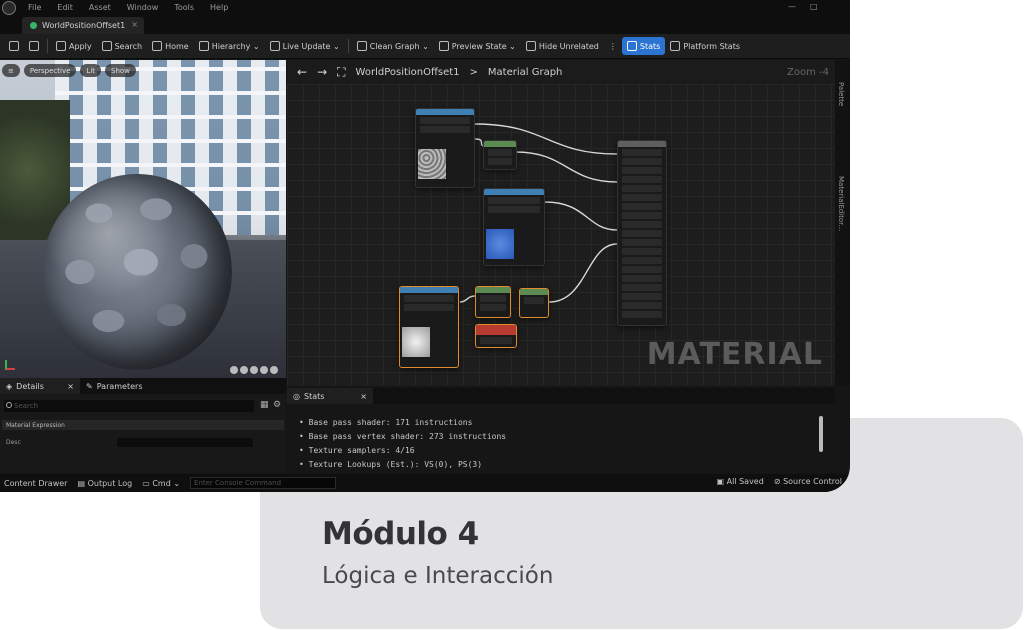 This screenshot has height=630, width=1024. Describe the element at coordinates (234, 370) in the screenshot. I see `cylinder-icon` at that location.